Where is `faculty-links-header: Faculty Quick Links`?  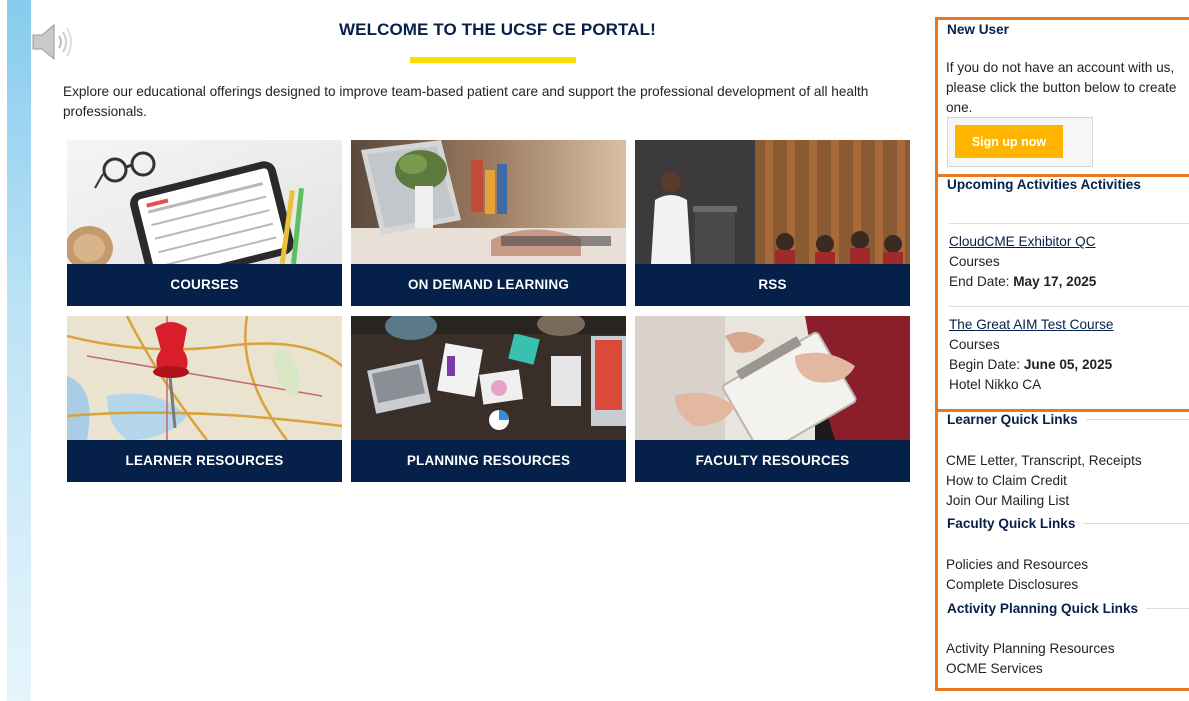 faculty-links-header: Faculty Quick Links is located at coordinates (1063, 523).